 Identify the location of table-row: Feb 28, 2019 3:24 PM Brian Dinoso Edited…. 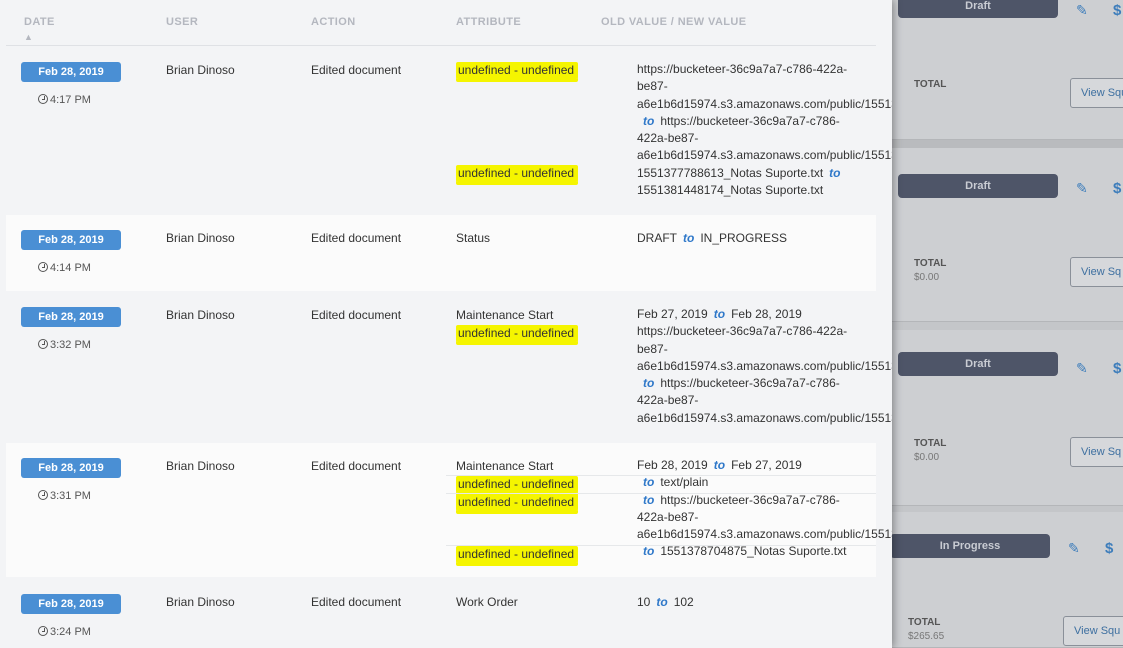
(441, 613).